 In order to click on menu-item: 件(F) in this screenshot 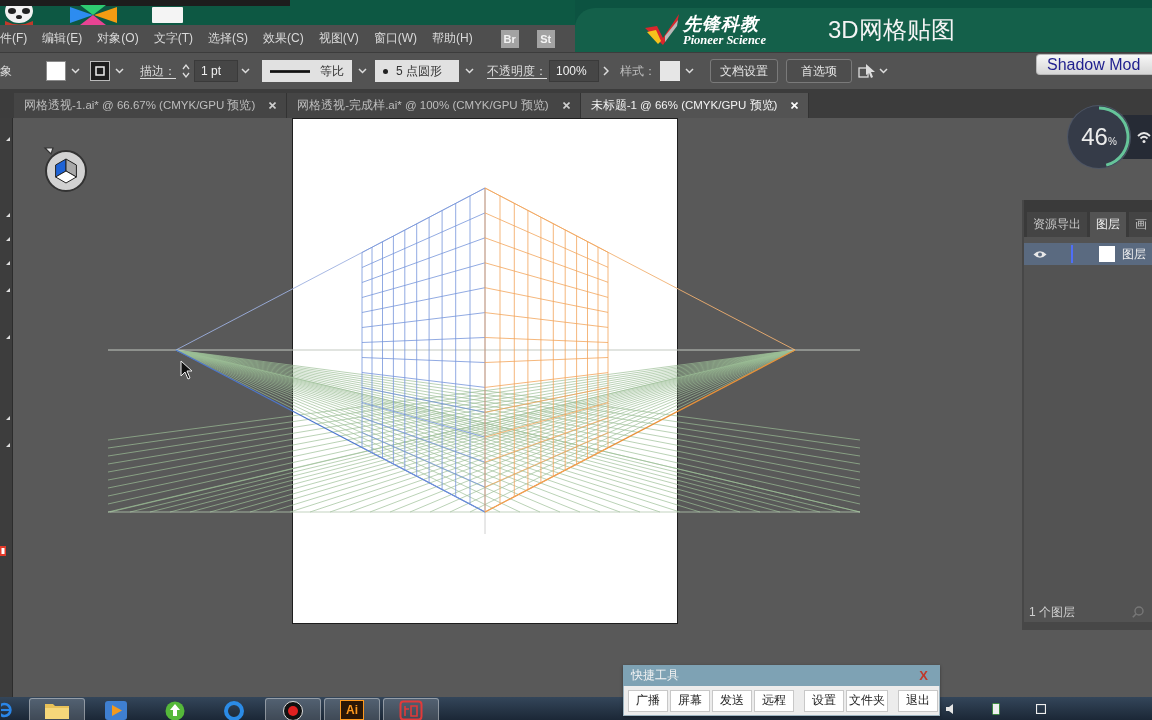, I will do `click(14, 38)`.